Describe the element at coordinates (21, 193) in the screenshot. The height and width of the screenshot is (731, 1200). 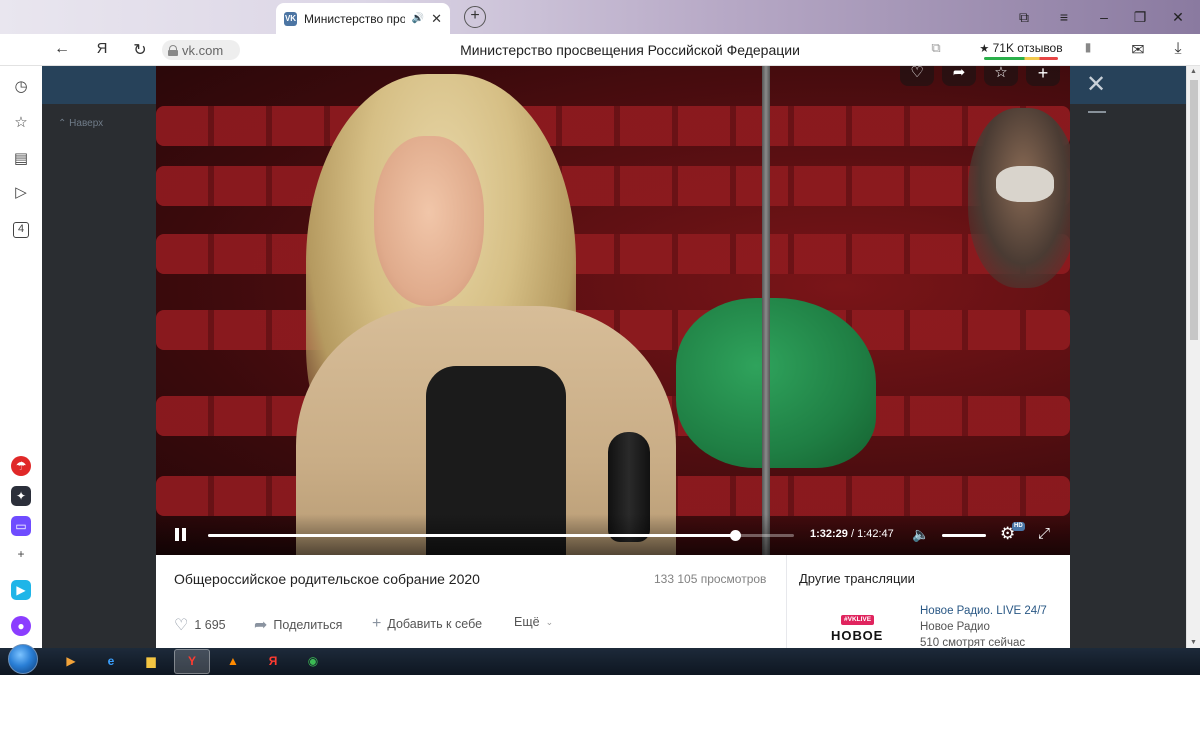
I see `video-icon: ▷` at that location.